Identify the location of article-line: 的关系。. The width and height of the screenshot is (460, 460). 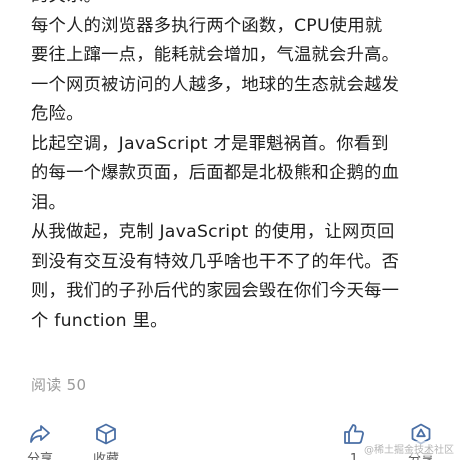
(240, 6).